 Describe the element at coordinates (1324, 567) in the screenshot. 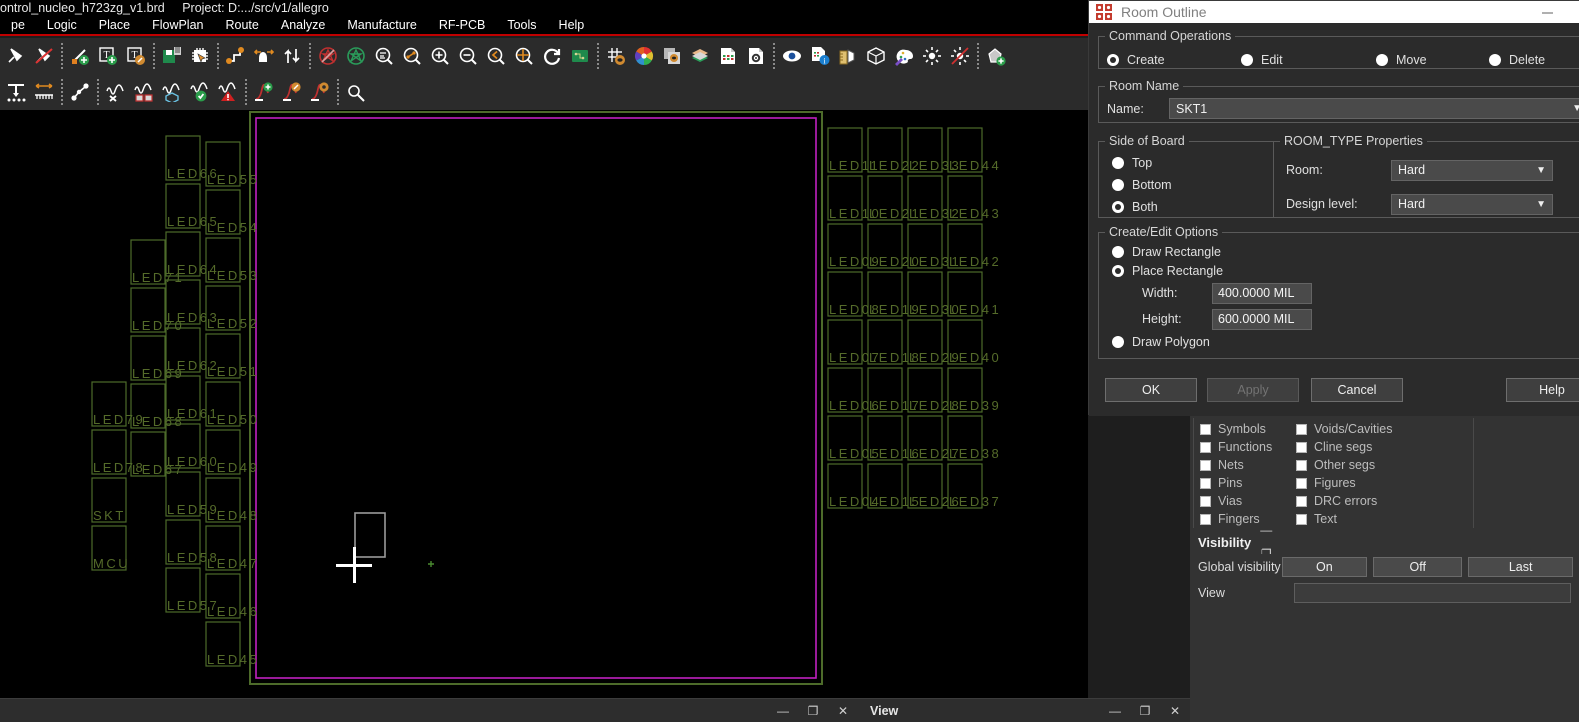

I see `global-visibility-on-button: On` at that location.